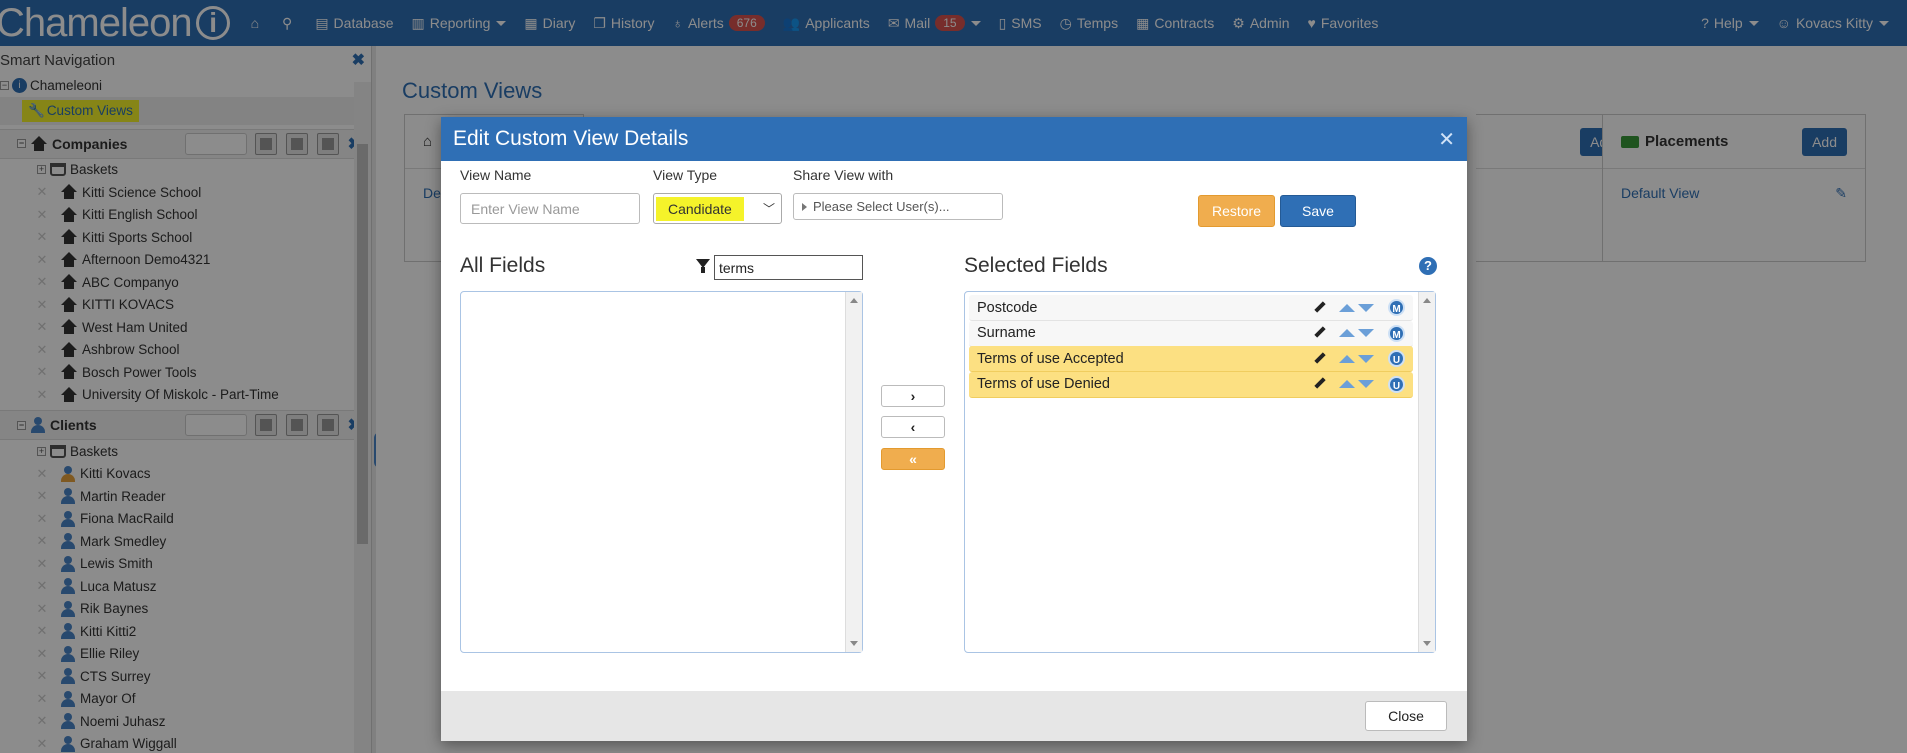 This screenshot has height=753, width=1907. I want to click on all-fields-title: All Fields, so click(503, 265).